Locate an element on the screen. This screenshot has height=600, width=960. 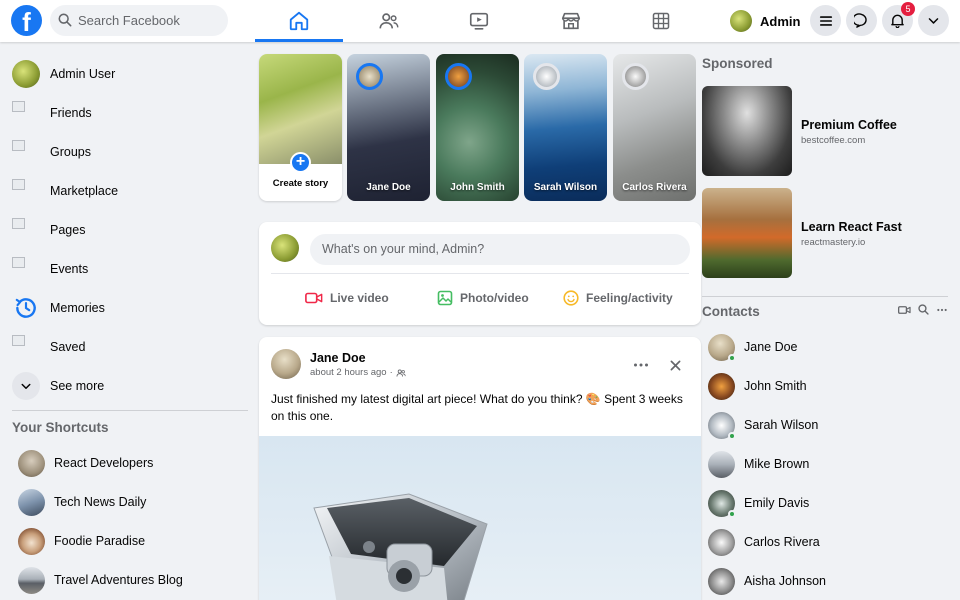
binocular-viewer-illustration is located at coordinates (400, 546).